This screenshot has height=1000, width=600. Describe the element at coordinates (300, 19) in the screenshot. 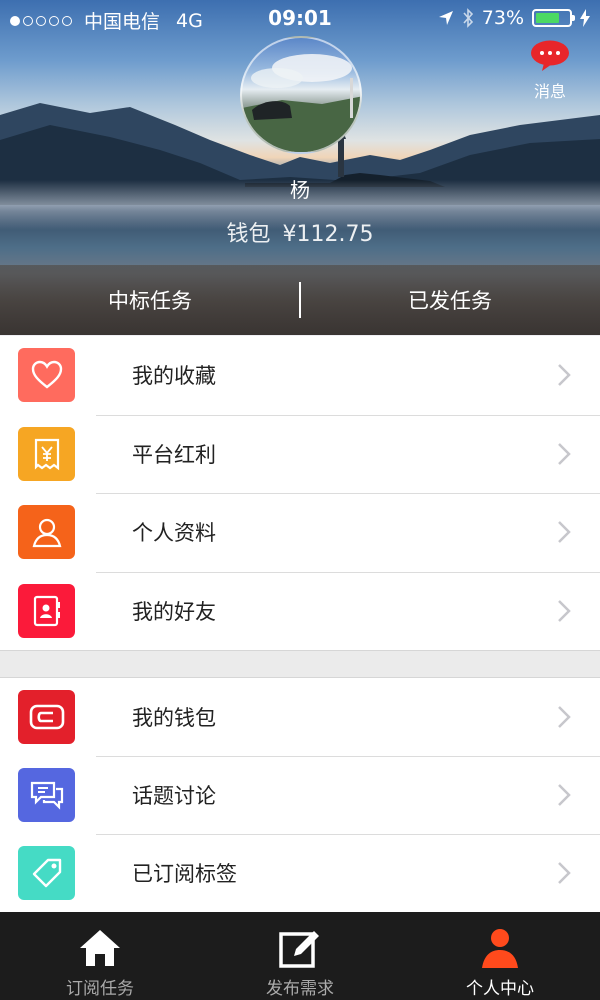

I see `status-bar: 中国电信 4G 09:01 73%` at that location.